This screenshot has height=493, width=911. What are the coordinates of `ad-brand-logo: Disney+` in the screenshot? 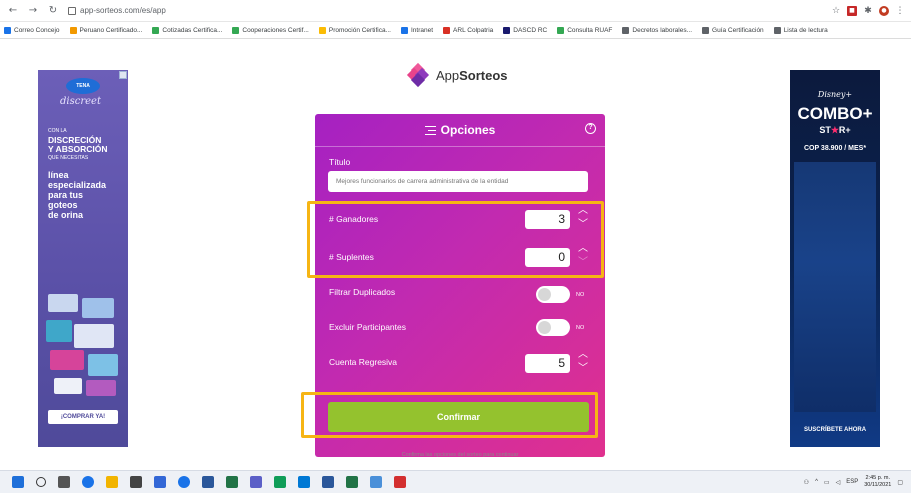 It's located at (835, 94).